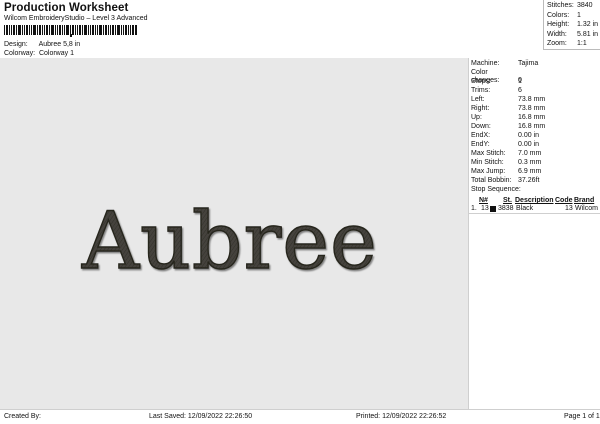 The height and width of the screenshot is (424, 600). Describe the element at coordinates (508, 127) in the screenshot. I see `machine-info-row: Down: 16.8 mm` at that location.